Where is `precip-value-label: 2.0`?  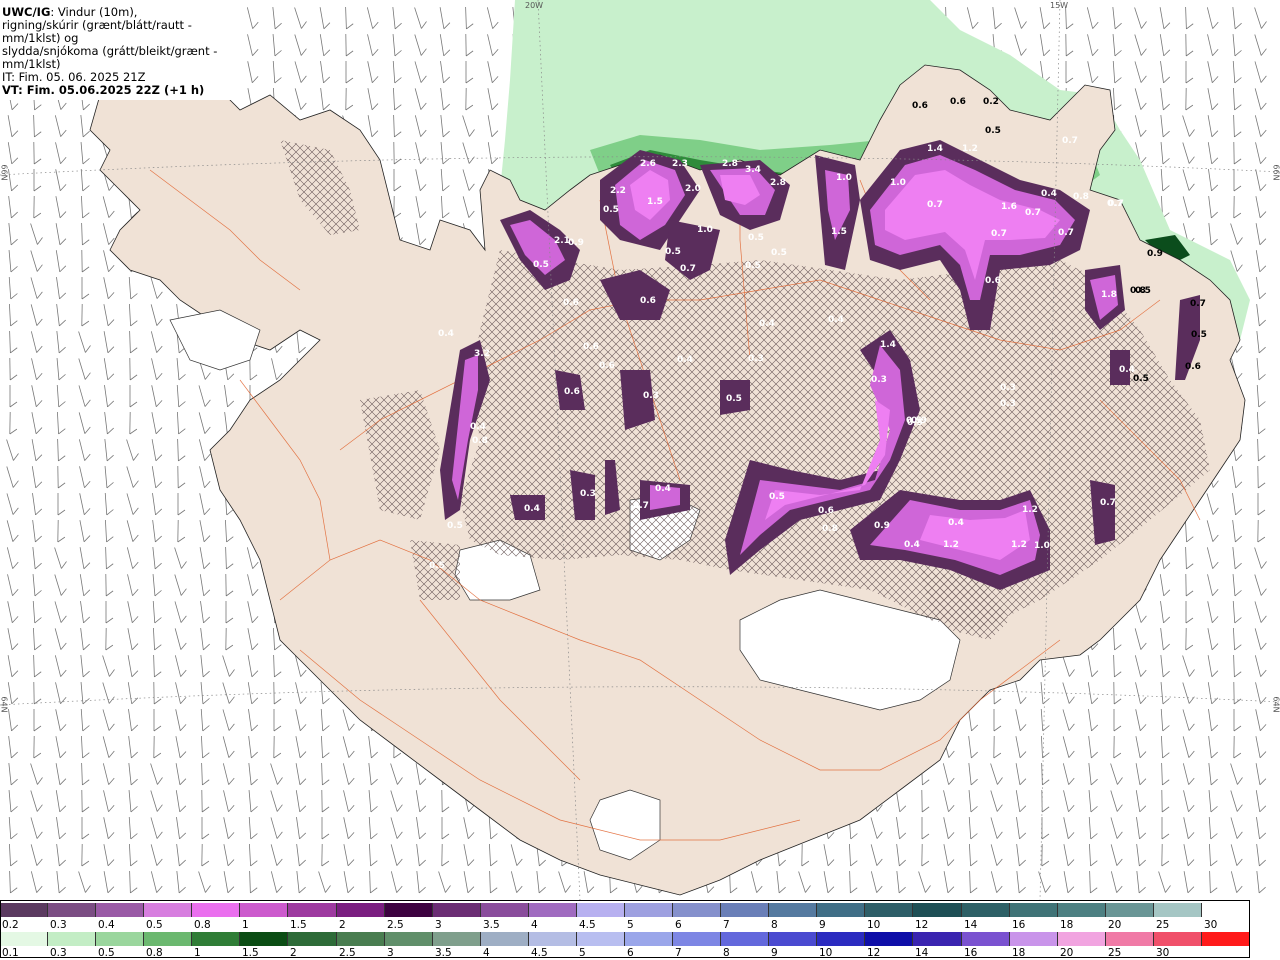
precip-value-label: 2.0 is located at coordinates (693, 189).